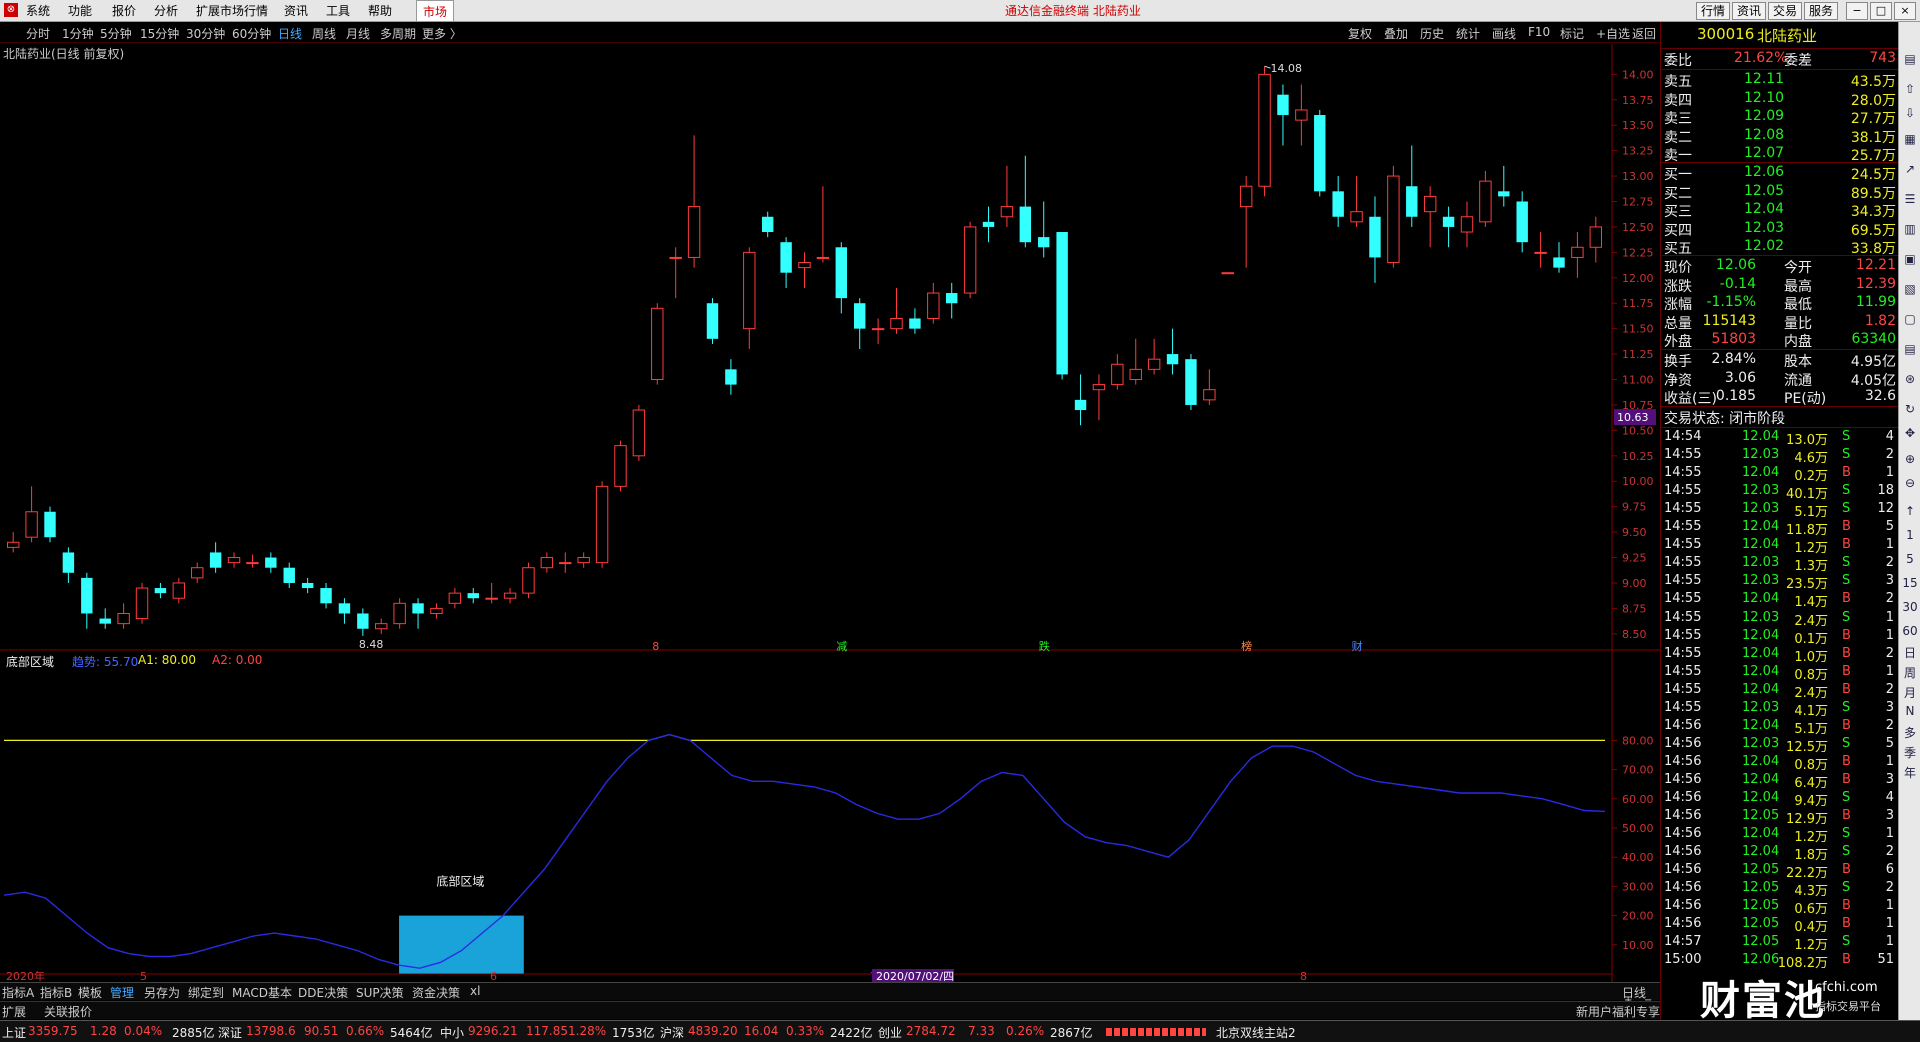  I want to click on ask-row: 卖二 12.08 38.1万, so click(1780, 136).